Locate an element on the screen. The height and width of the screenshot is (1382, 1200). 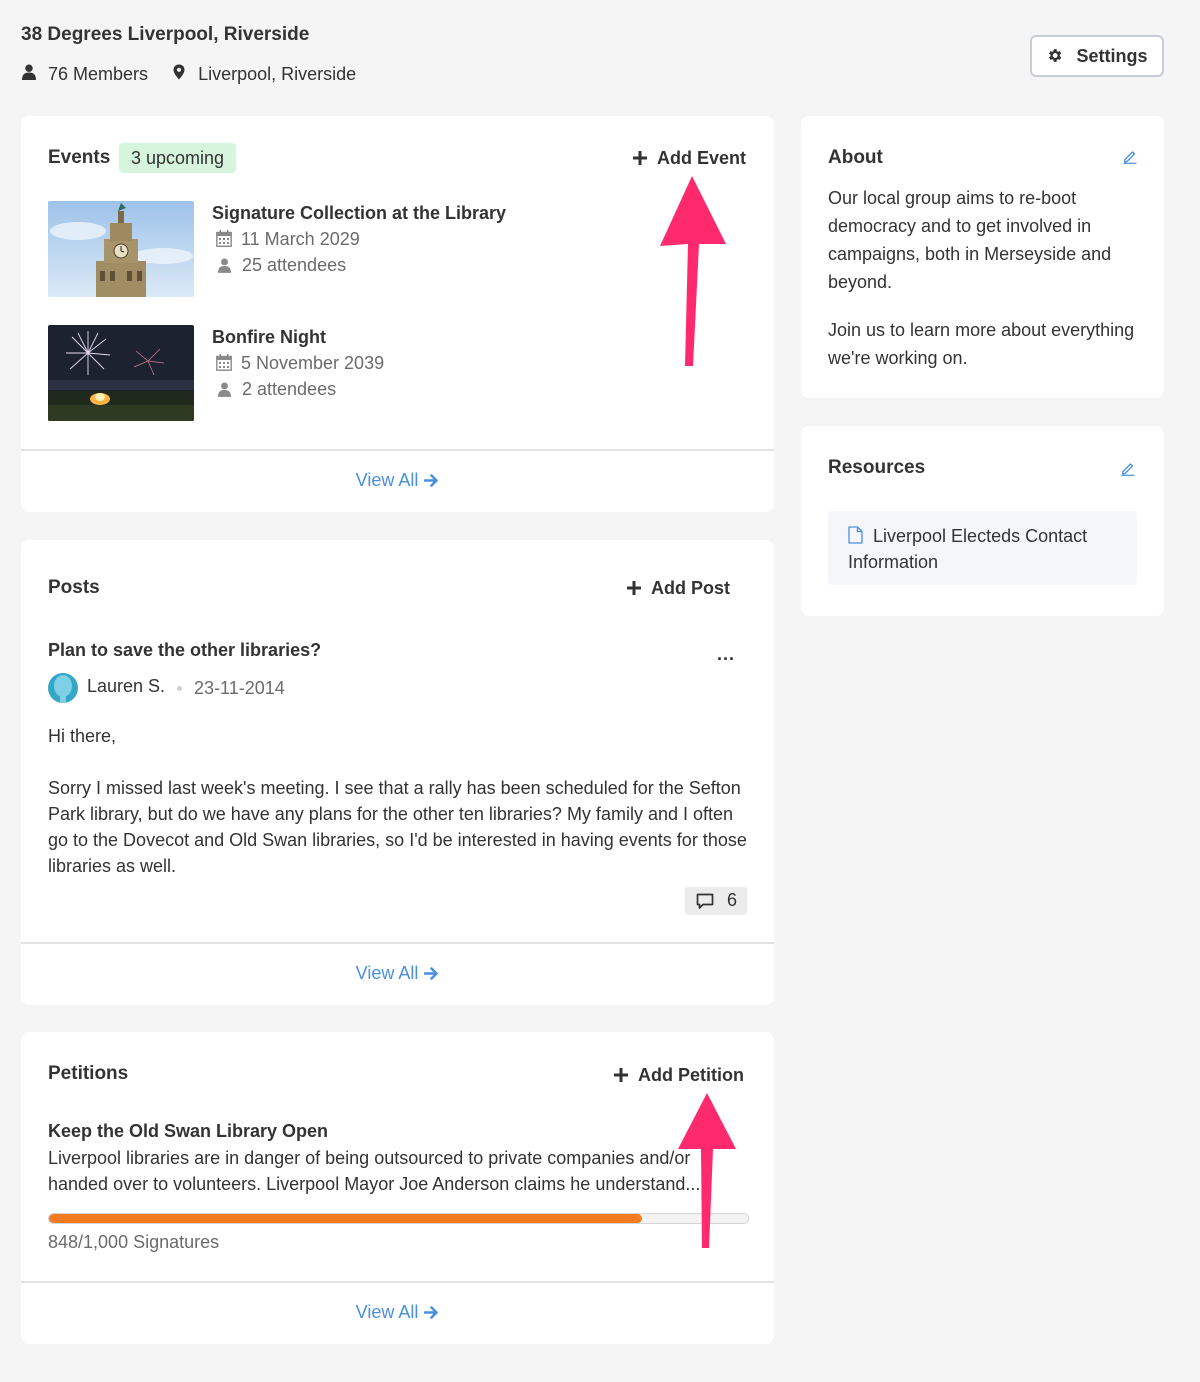
event-title: Bonfire Night is located at coordinates (269, 337).